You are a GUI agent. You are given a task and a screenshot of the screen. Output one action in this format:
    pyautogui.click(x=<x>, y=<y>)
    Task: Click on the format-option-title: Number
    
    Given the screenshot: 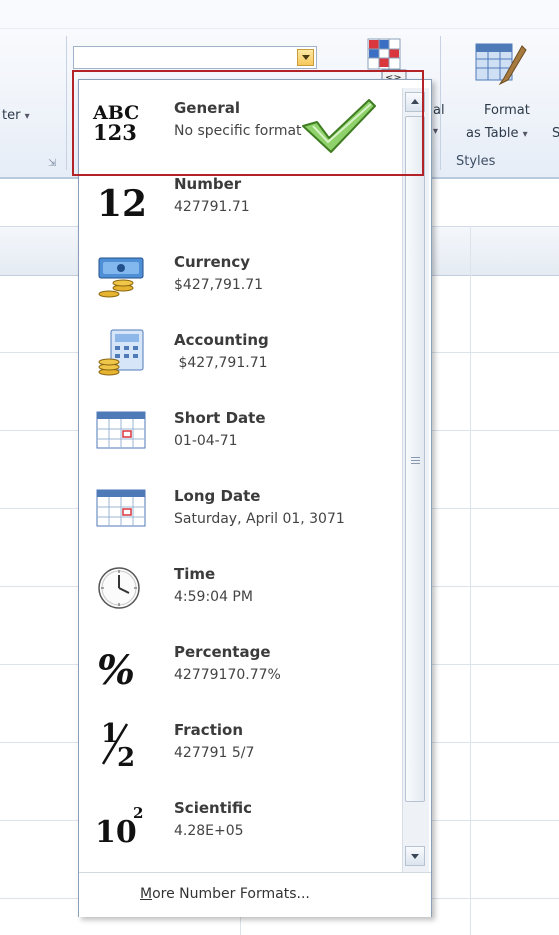 What is the action you would take?
    pyautogui.click(x=208, y=184)
    